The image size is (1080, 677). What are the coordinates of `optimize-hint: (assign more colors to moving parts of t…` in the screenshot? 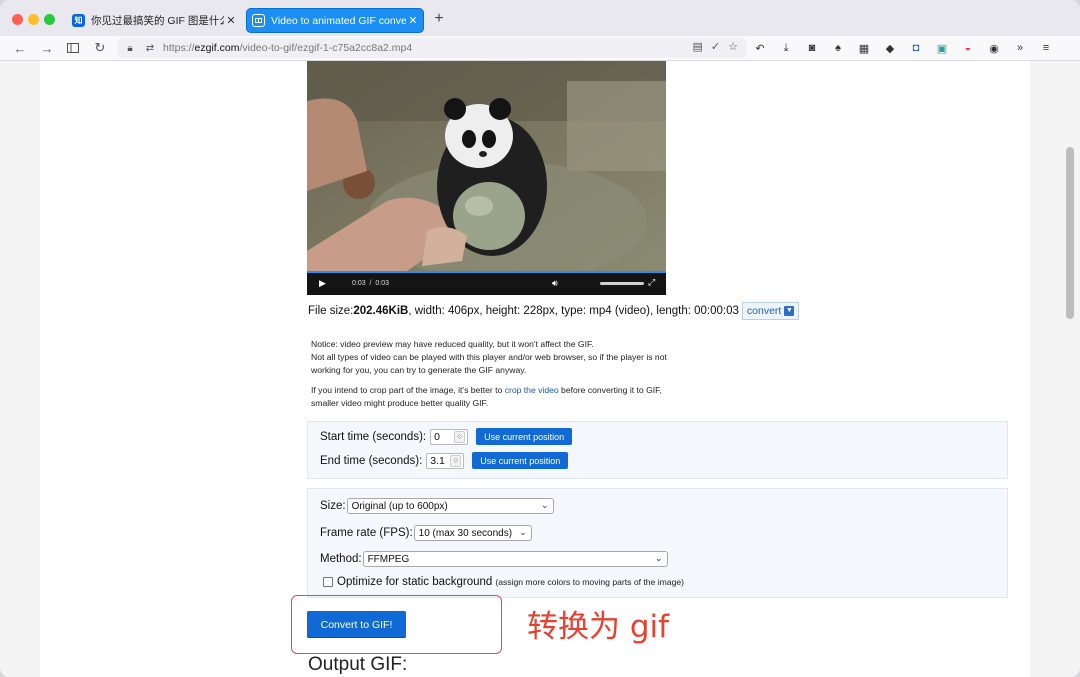 It's located at (589, 582).